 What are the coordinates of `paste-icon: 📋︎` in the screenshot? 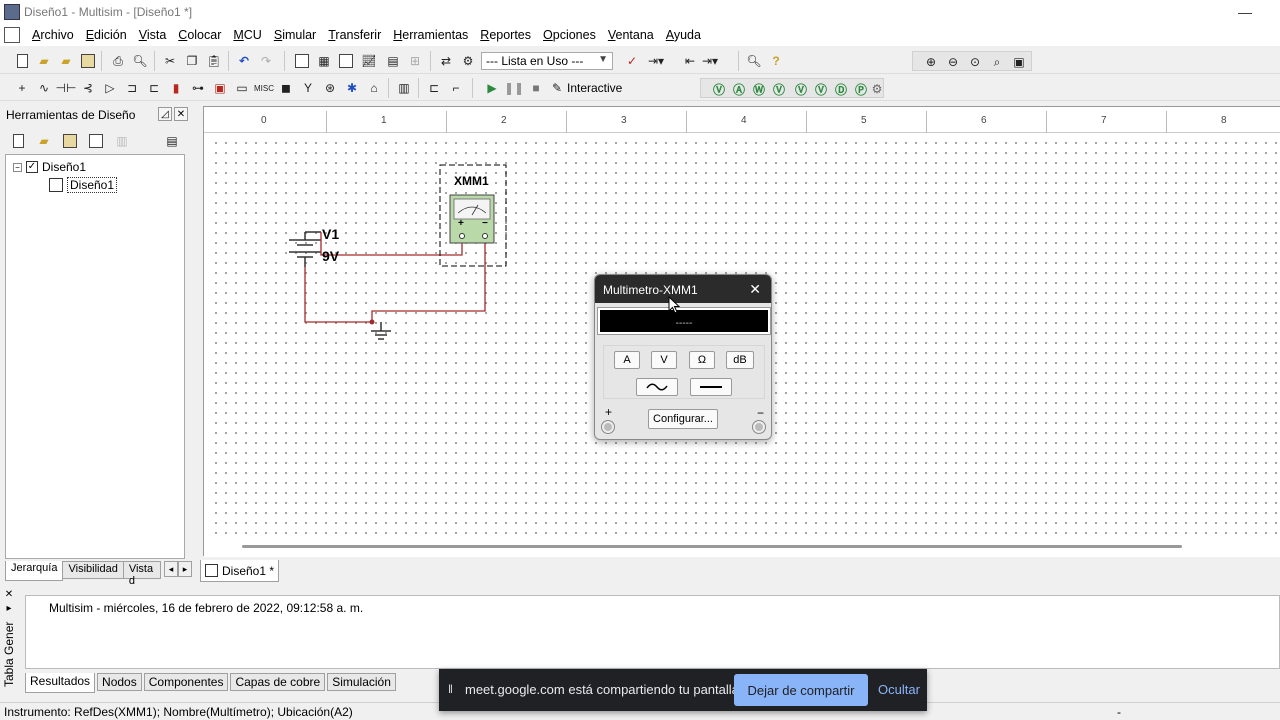 It's located at (214, 61).